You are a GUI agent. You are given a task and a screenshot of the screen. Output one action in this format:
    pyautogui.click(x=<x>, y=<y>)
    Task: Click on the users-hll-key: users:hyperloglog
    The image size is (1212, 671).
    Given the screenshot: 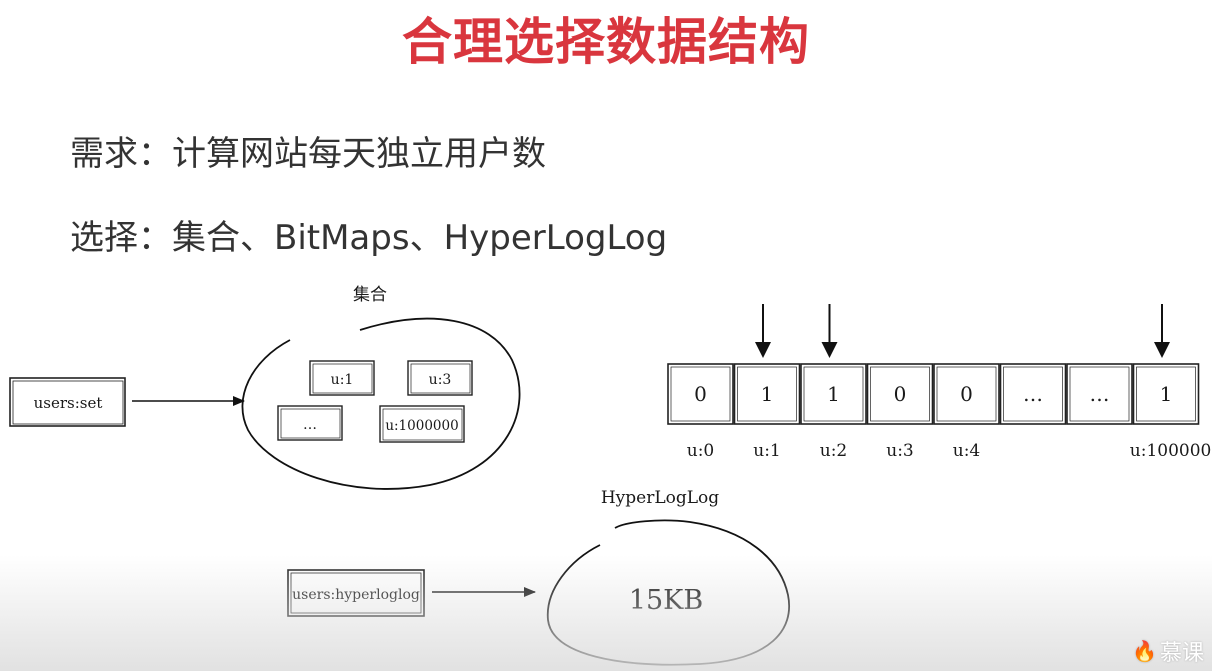 What is the action you would take?
    pyautogui.click(x=356, y=595)
    